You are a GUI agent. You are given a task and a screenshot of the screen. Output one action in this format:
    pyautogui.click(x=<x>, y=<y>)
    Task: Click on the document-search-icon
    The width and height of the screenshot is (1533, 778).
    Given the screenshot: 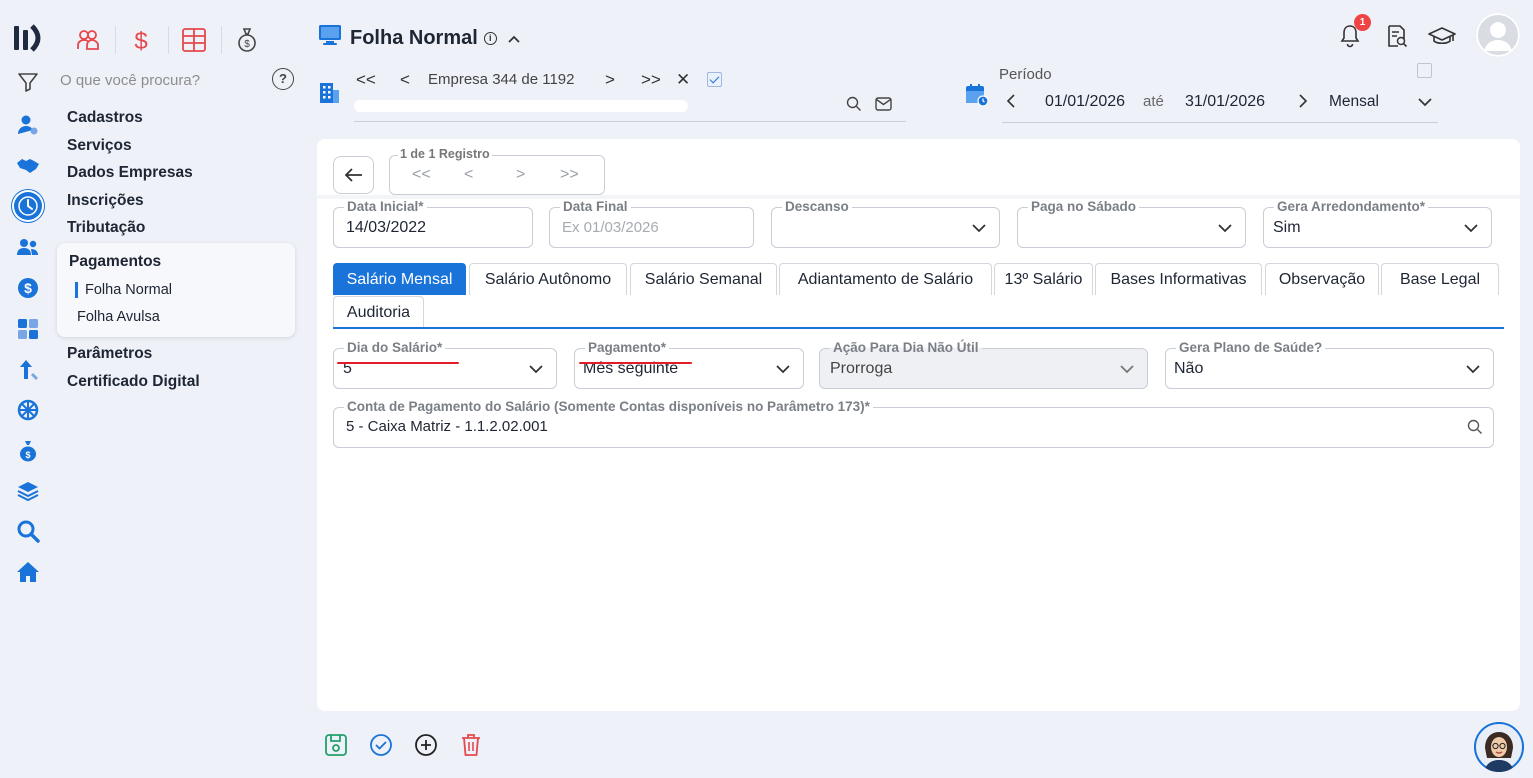 What is the action you would take?
    pyautogui.click(x=1397, y=38)
    